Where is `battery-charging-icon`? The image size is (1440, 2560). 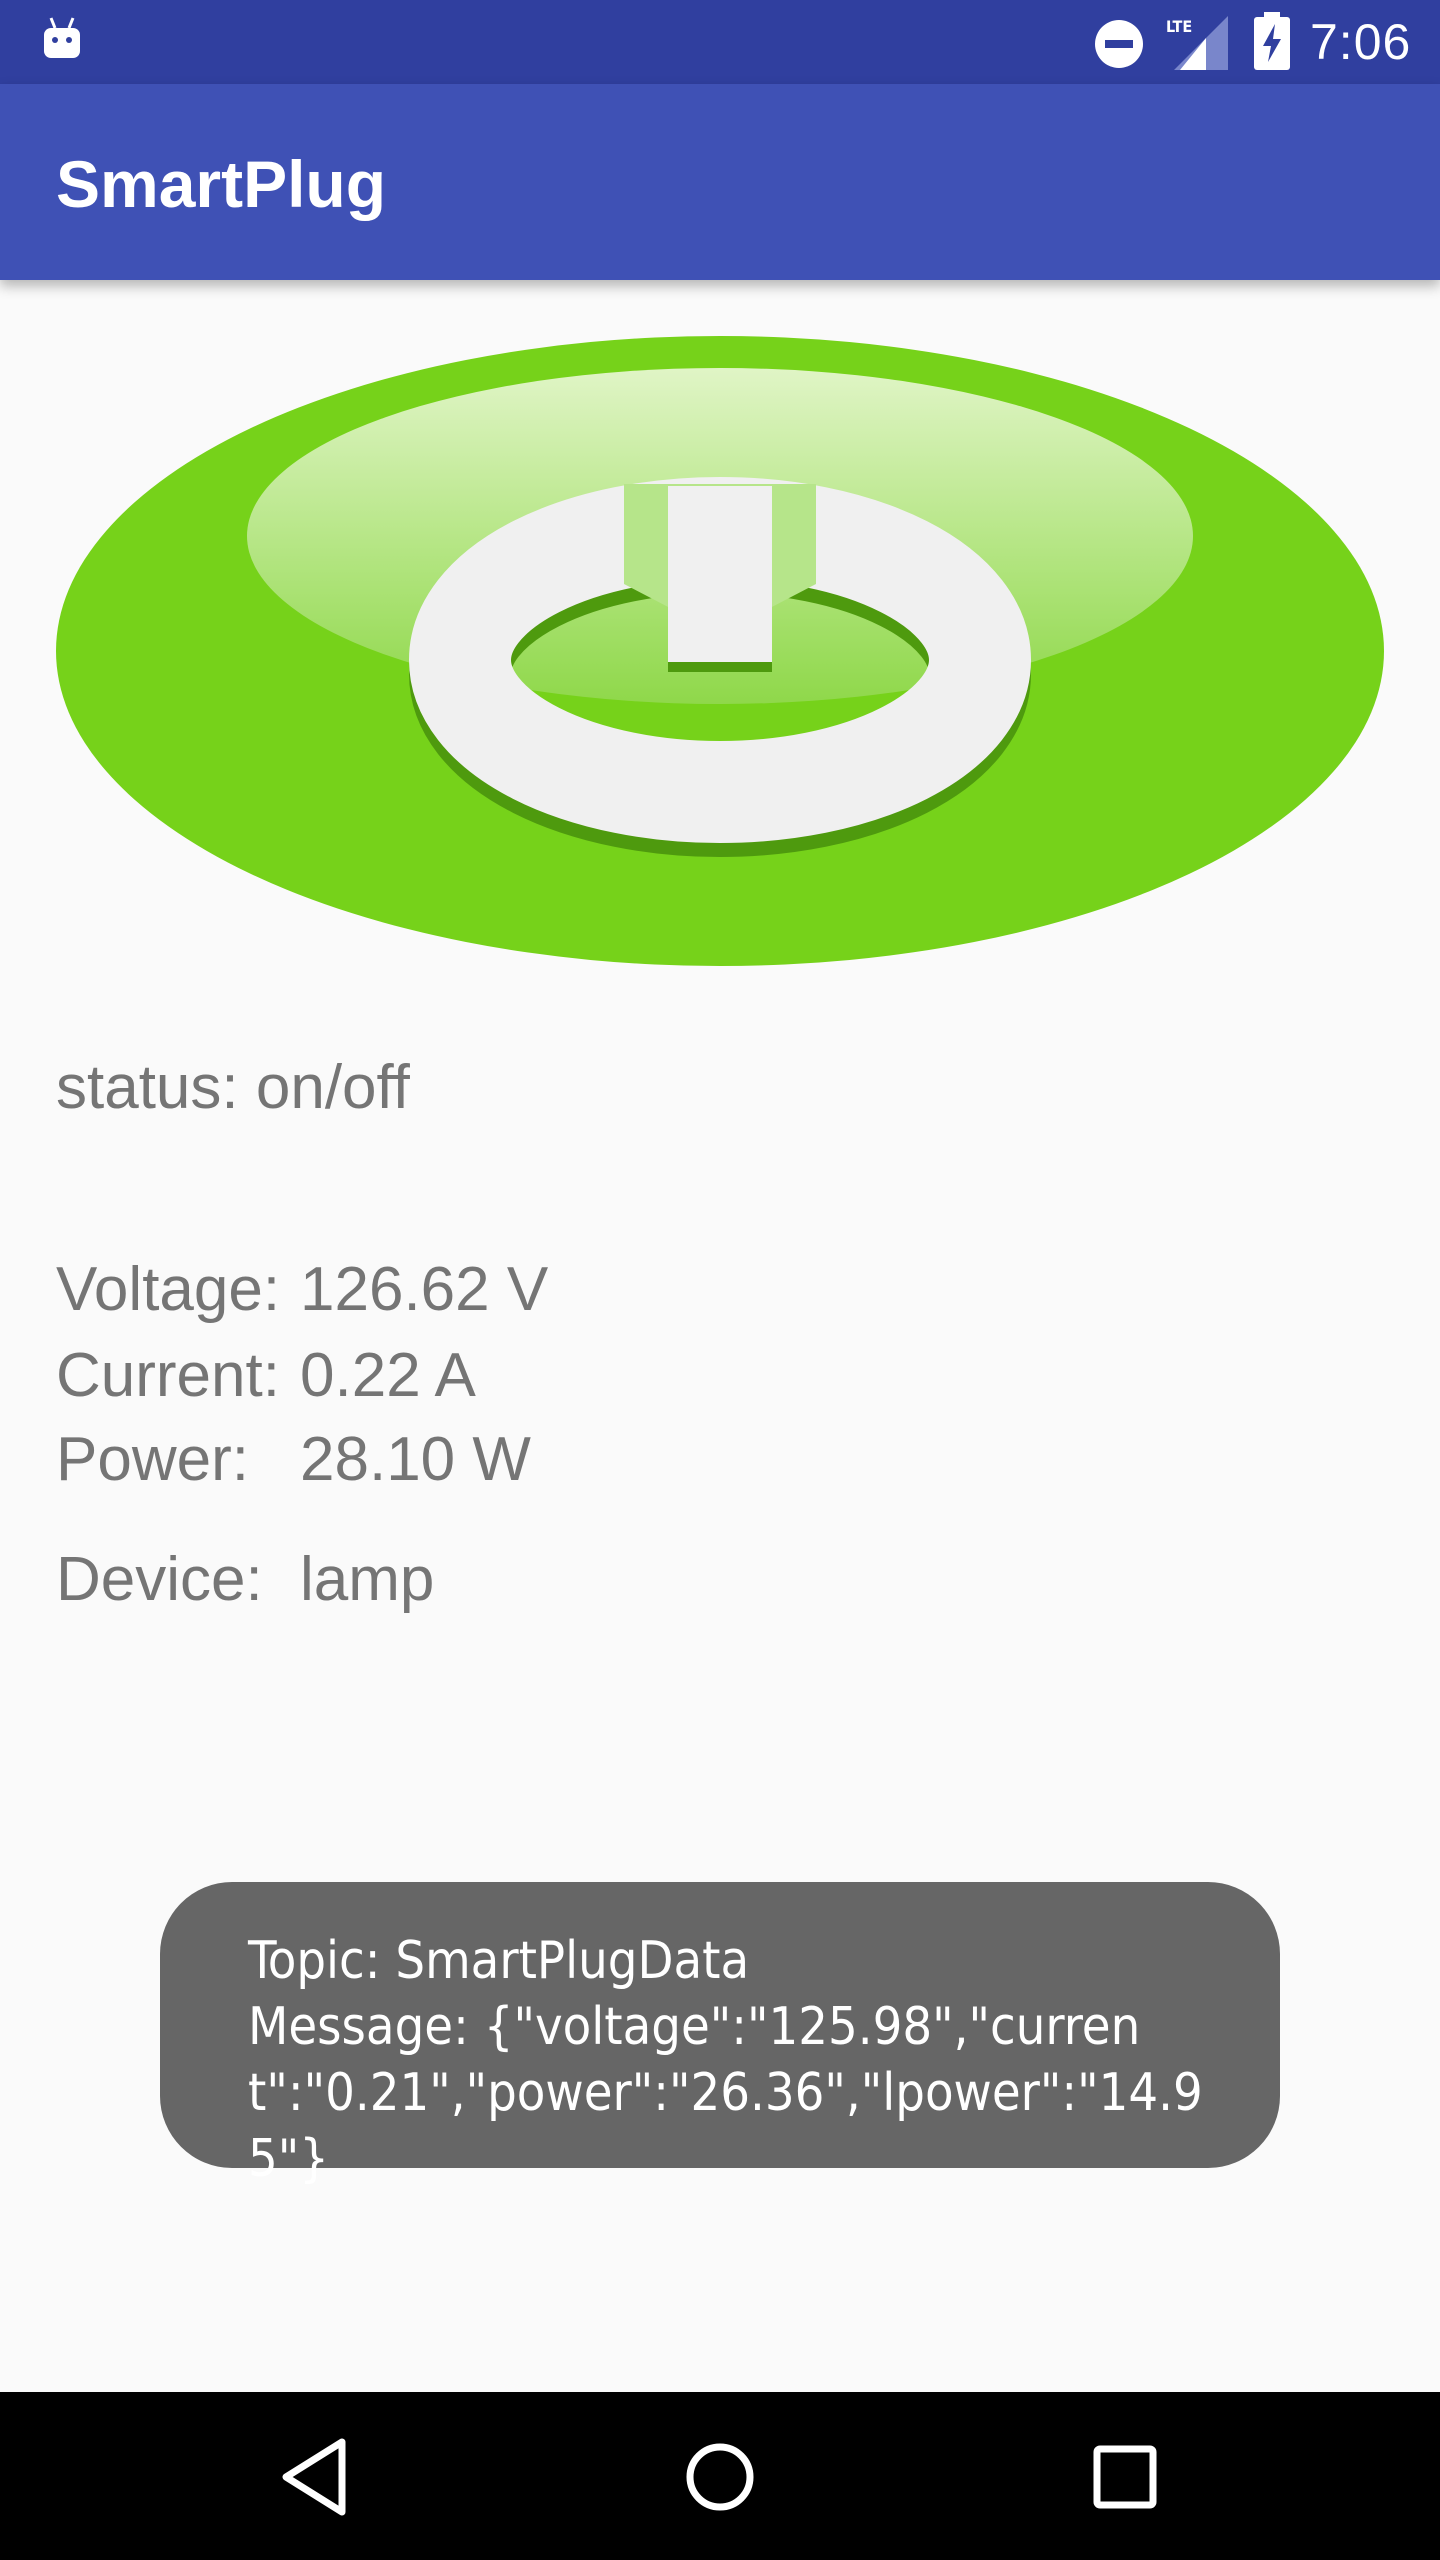 battery-charging-icon is located at coordinates (1272, 41).